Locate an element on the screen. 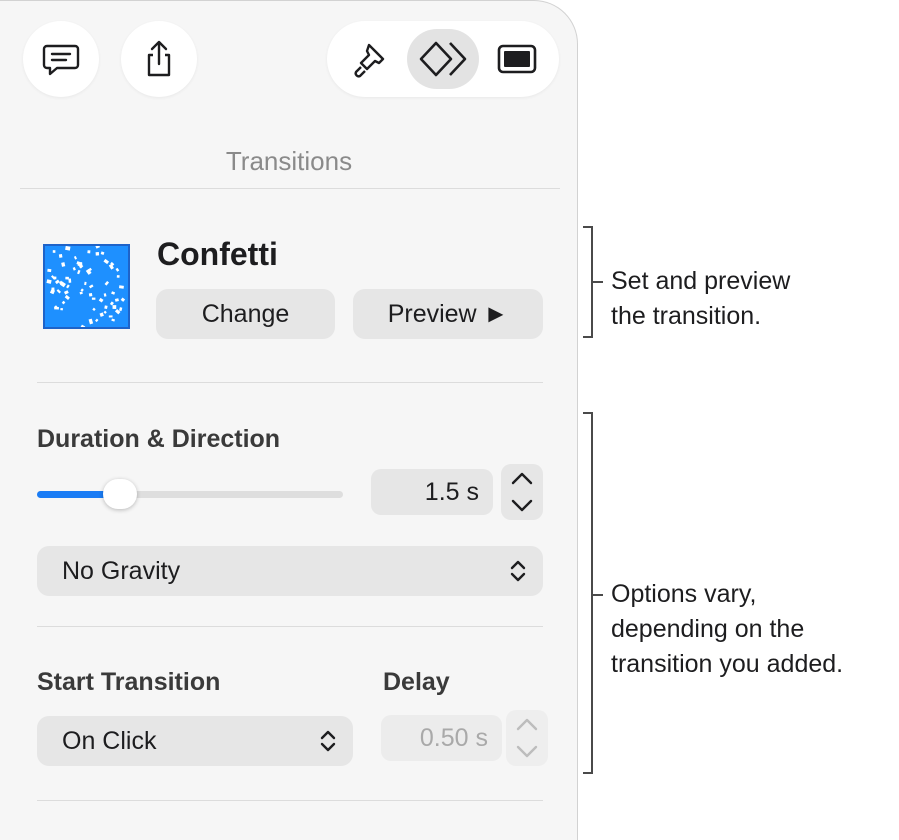  callout-leader-bottom is located at coordinates (598, 595).